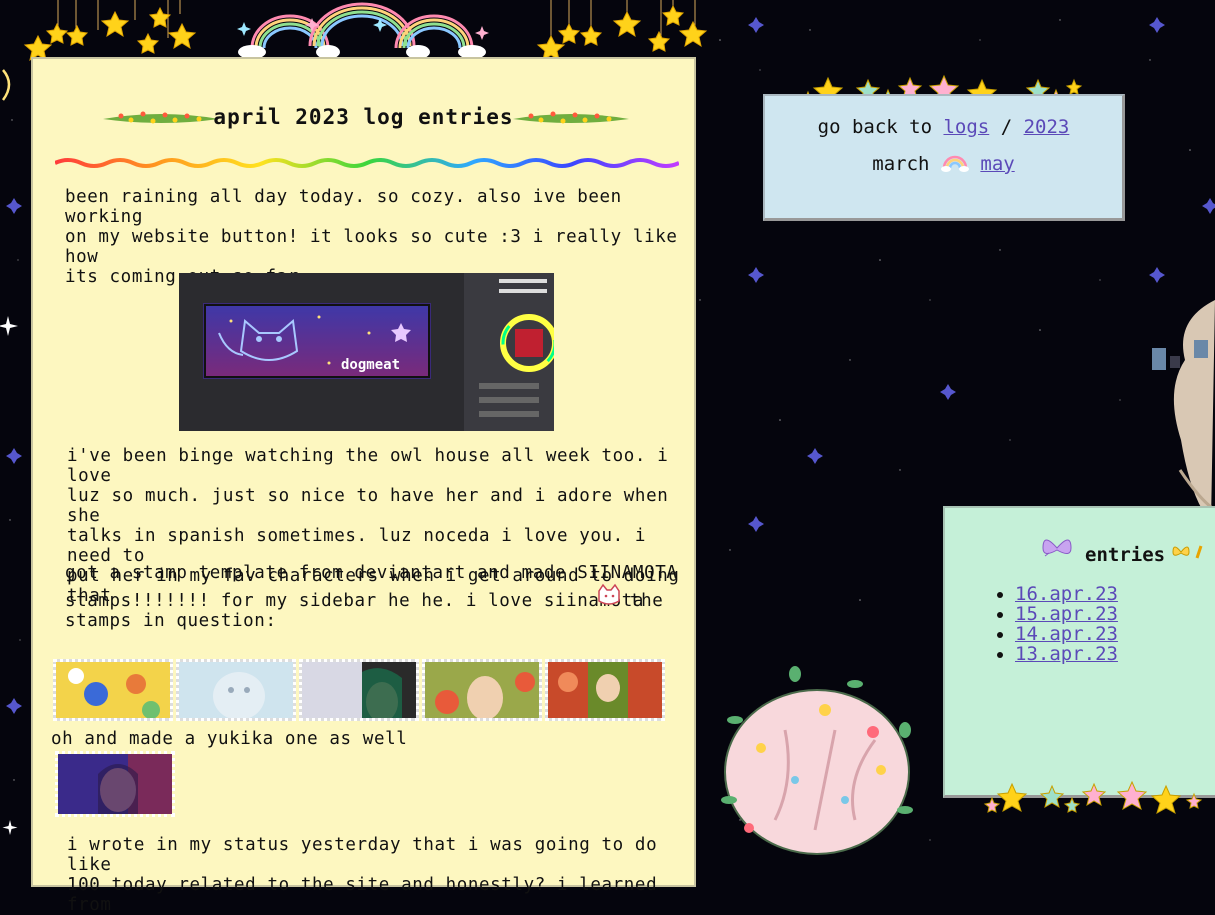  Describe the element at coordinates (647, 601) in the screenshot. I see `entry-paragraph-3c: the` at that location.